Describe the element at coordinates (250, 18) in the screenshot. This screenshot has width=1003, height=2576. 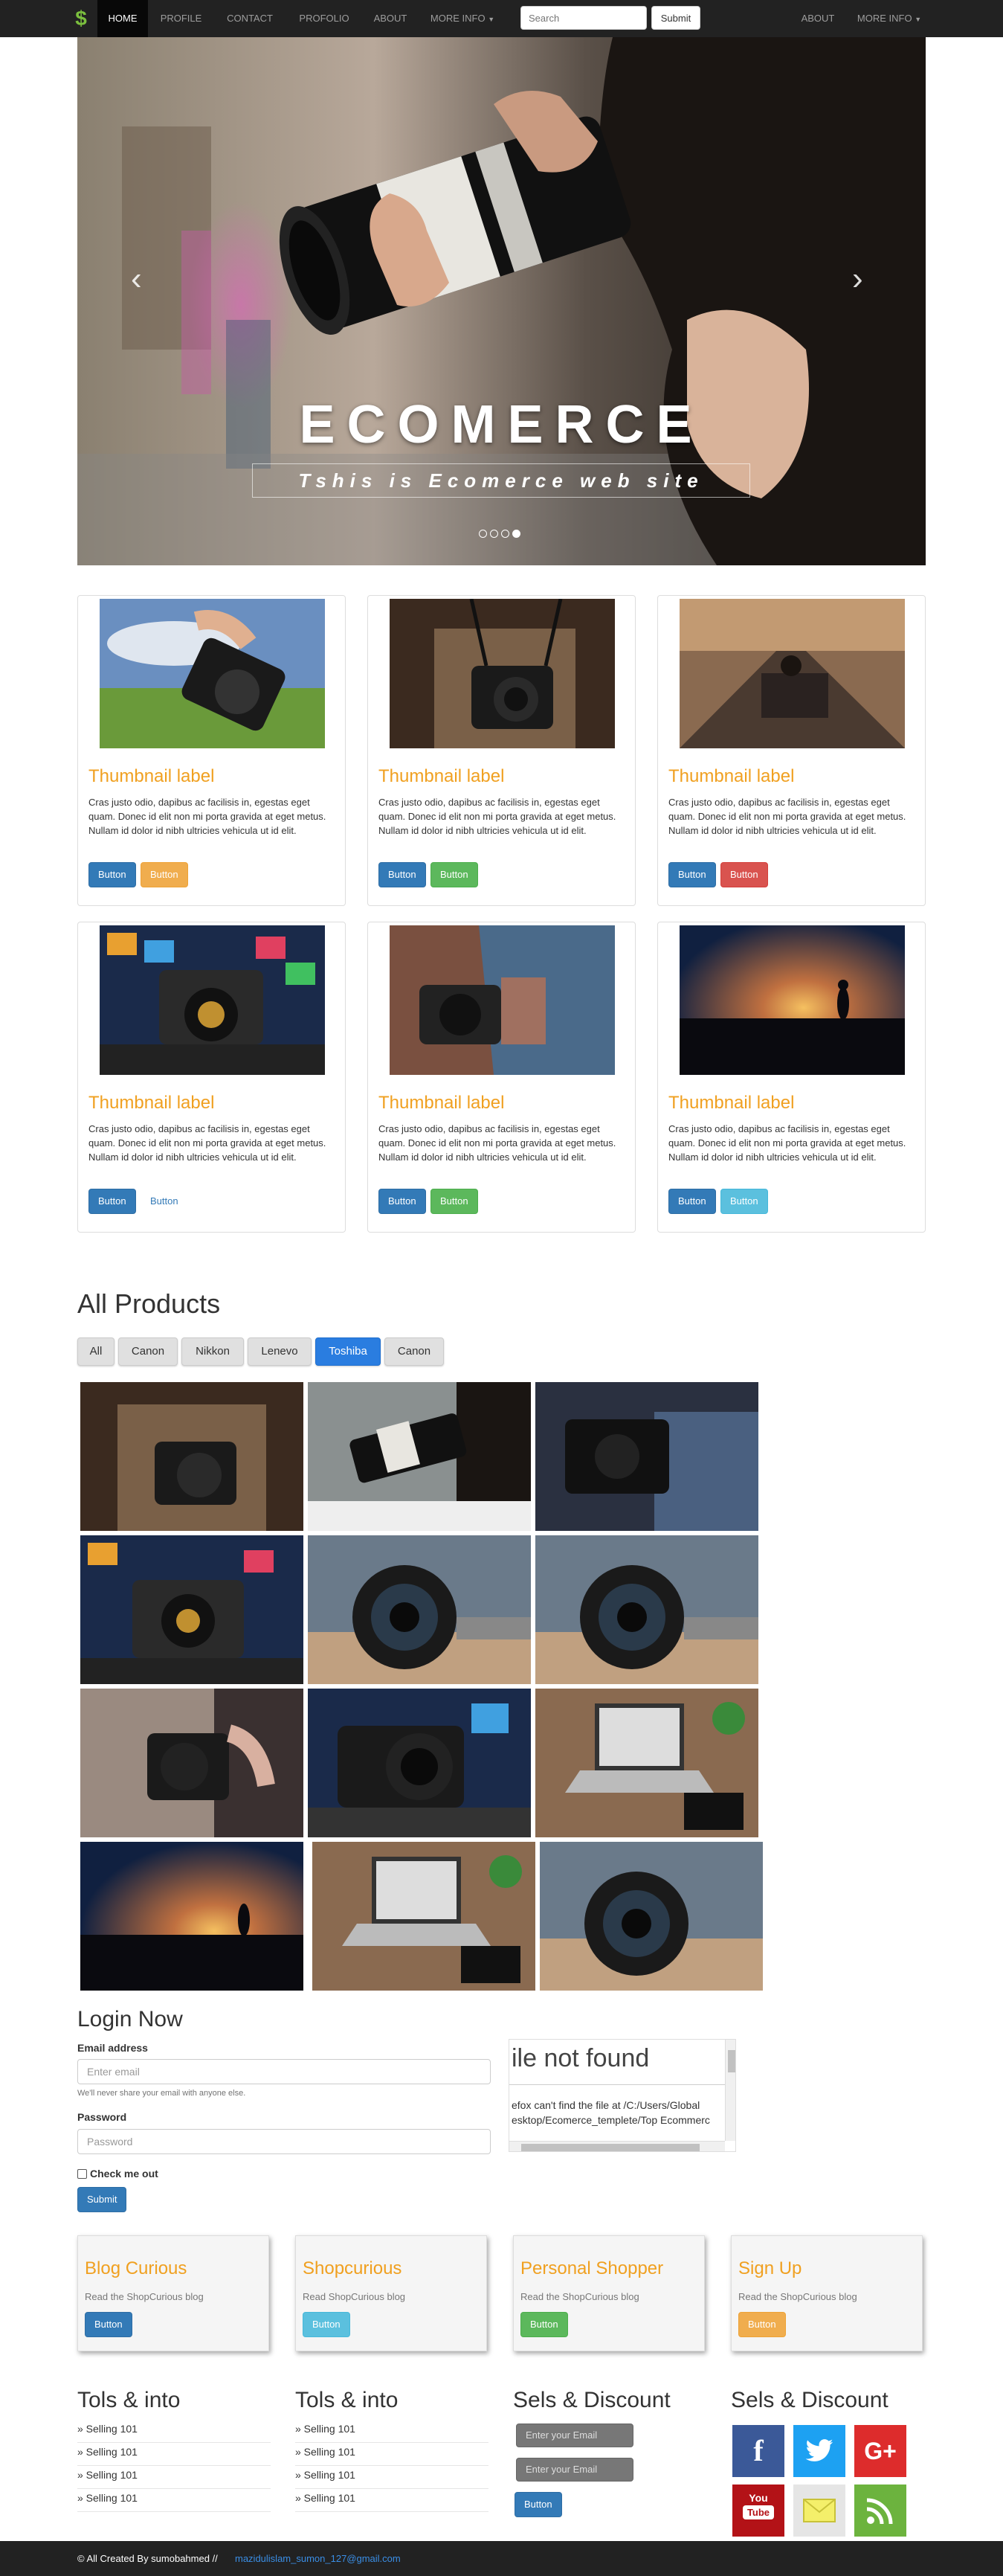
I see `nav-contact: CONTACT` at that location.